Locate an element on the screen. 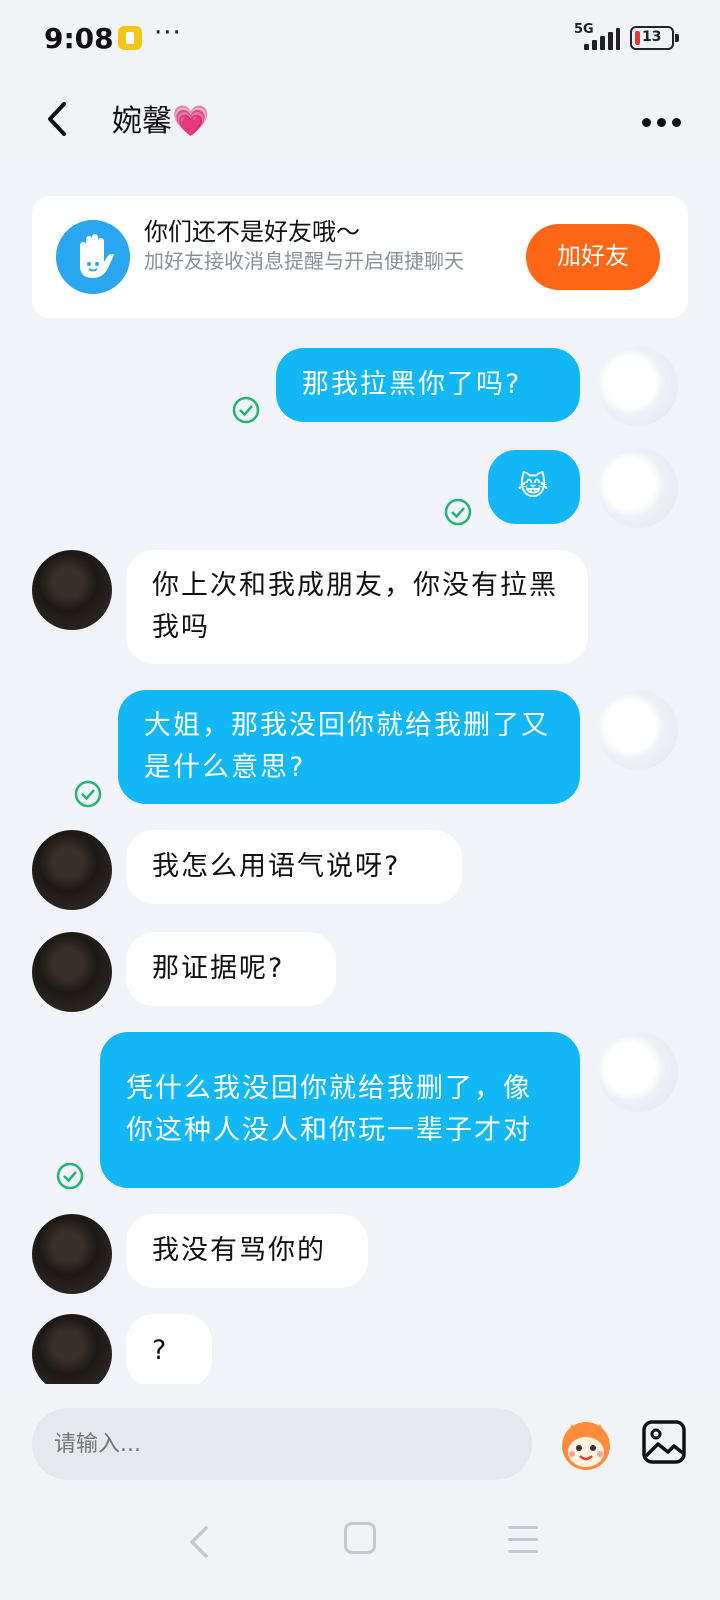 The height and width of the screenshot is (1600, 720). nav-back-icon is located at coordinates (199, 1542).